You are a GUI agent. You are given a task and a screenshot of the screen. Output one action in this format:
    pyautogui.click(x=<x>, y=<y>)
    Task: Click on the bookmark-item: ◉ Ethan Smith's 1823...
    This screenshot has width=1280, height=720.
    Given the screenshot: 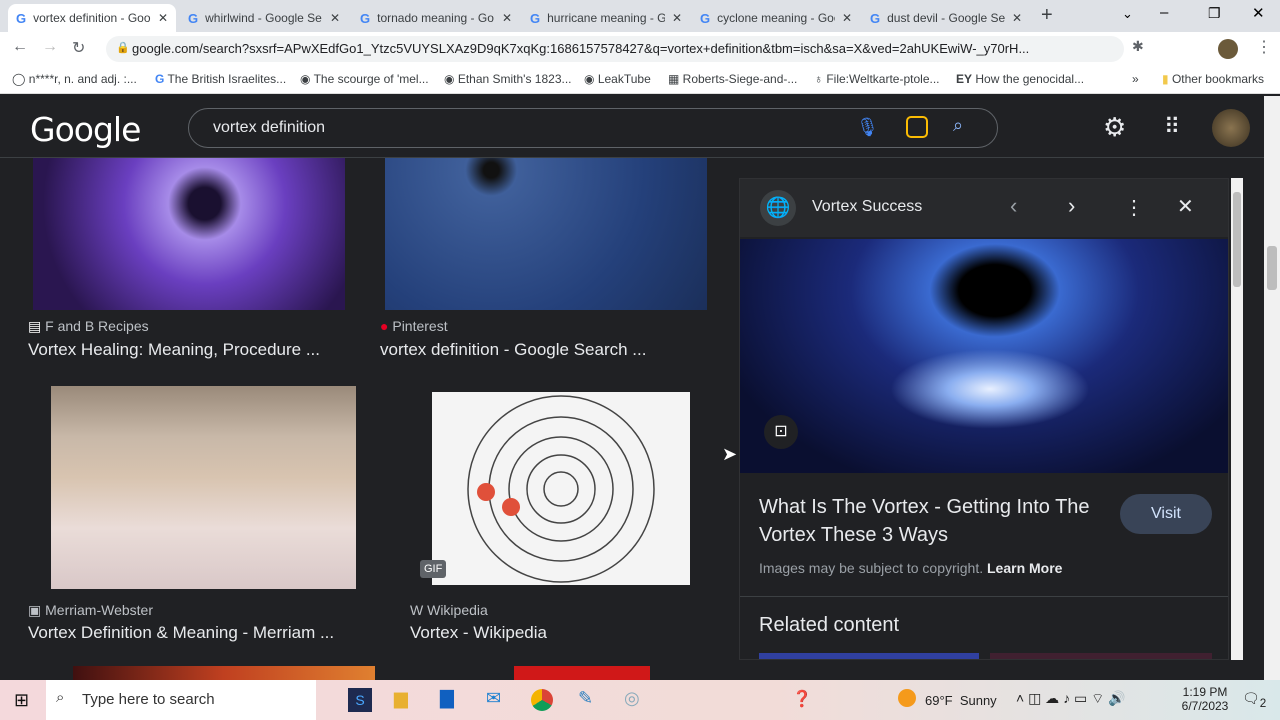 What is the action you would take?
    pyautogui.click(x=508, y=79)
    